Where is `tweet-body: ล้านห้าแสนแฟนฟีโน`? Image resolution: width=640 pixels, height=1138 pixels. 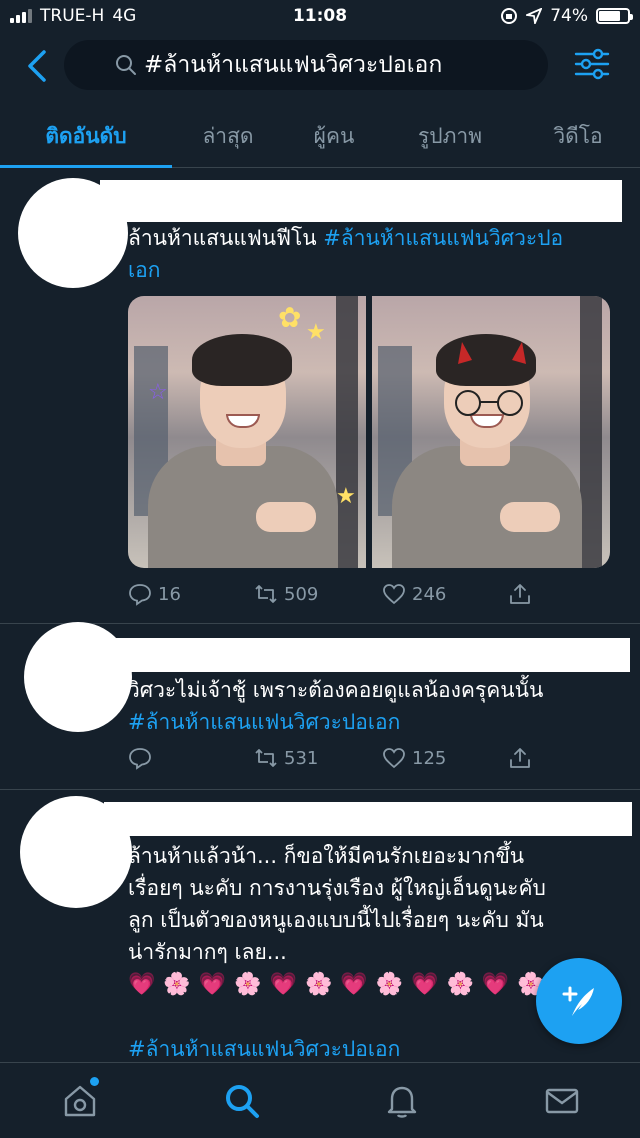
tweet-body: ล้านห้าแสนแฟนฟีโน is located at coordinates (226, 238).